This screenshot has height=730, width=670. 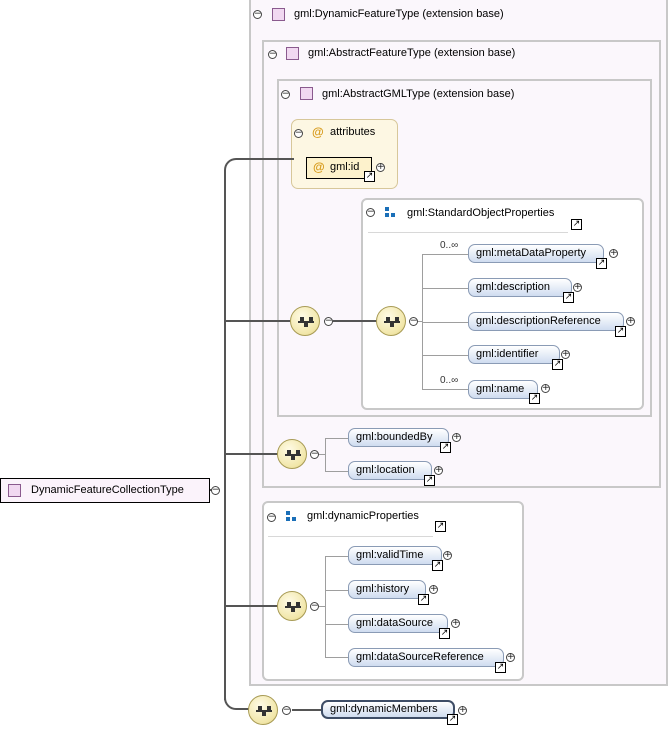 What do you see at coordinates (398, 437) in the screenshot?
I see `element-gml-boundedby: gml:boundedBy` at bounding box center [398, 437].